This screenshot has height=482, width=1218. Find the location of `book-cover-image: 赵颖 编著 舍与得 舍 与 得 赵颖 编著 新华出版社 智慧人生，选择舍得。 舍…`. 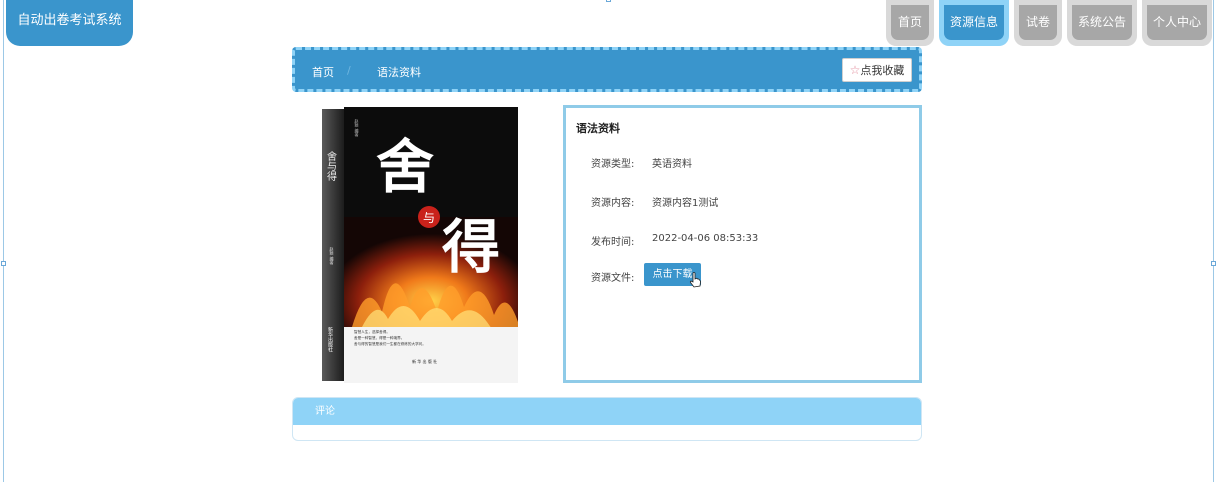

book-cover-image: 赵颖 编著 舍与得 舍 与 得 赵颖 编著 新华出版社 智慧人生，选择舍得。 舍… is located at coordinates (420, 245).